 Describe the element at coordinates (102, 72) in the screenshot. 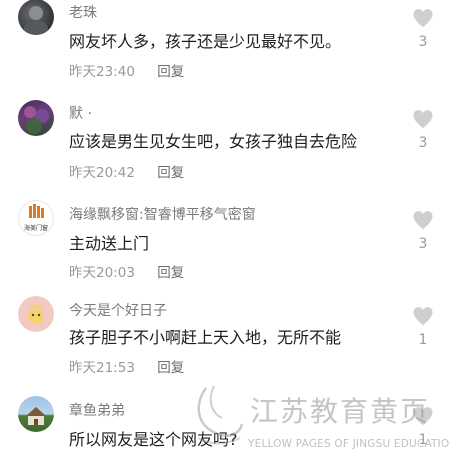

I see `comment-time: 昨天23:40` at that location.